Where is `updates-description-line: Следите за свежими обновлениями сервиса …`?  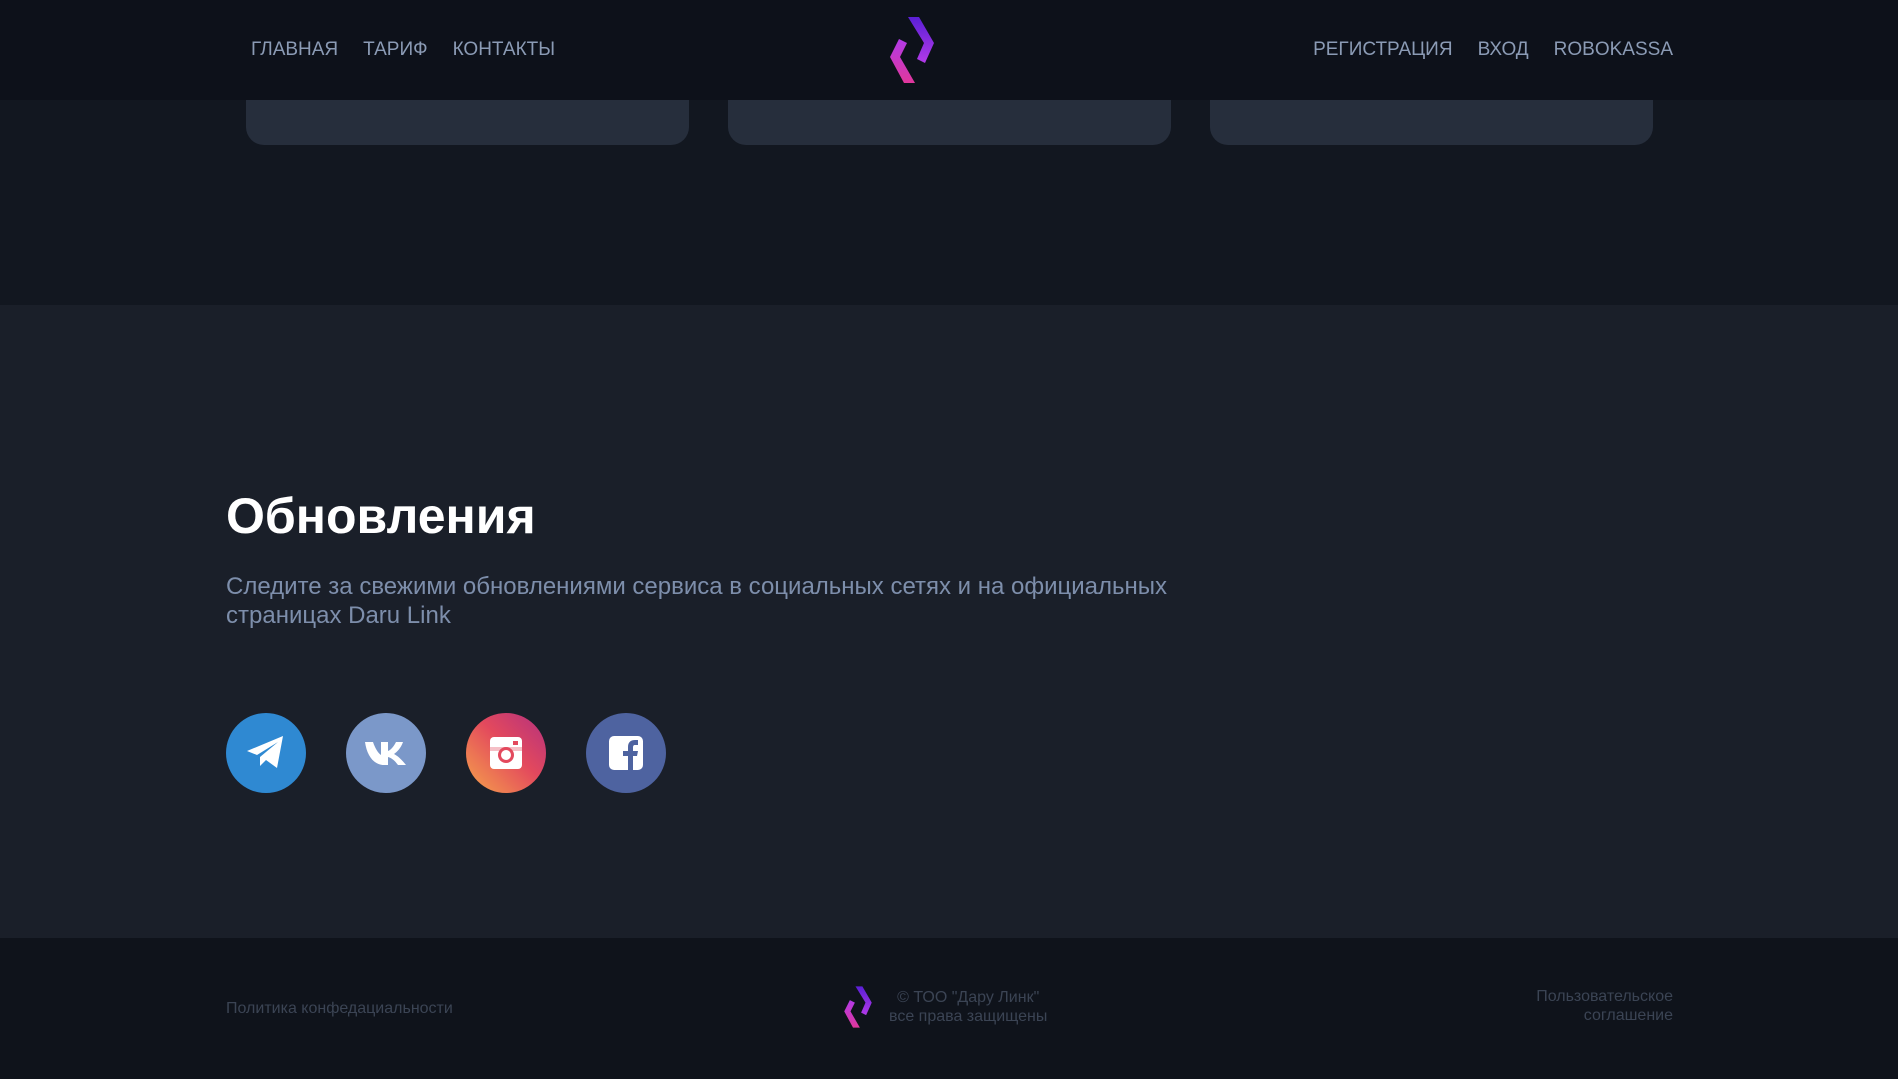
updates-description-line: Следите за свежими обновлениями сервиса … is located at coordinates (697, 586).